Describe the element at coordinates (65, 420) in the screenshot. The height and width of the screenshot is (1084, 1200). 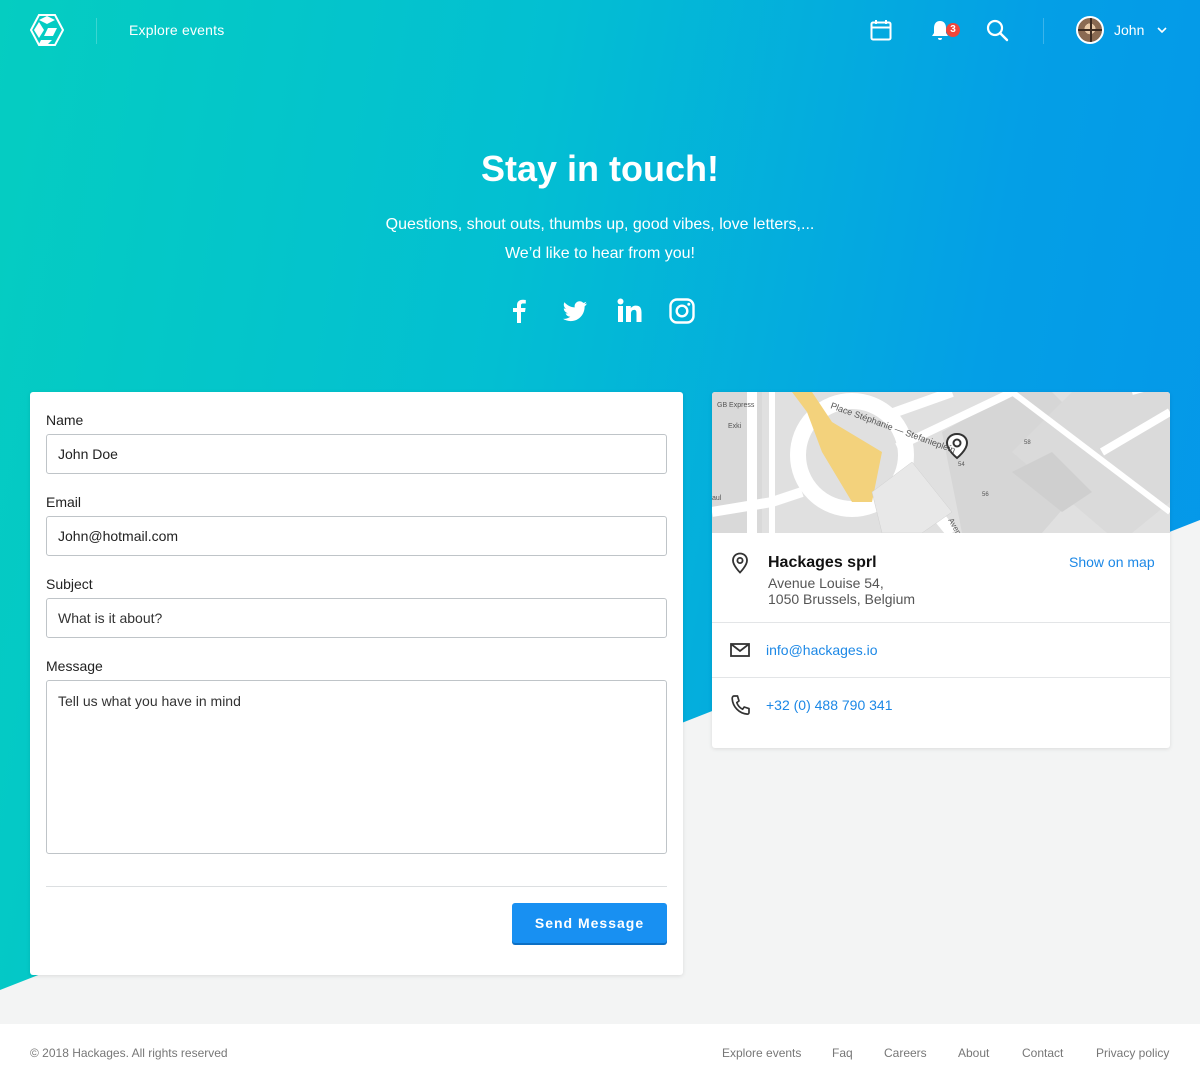
I see `name-label: Name` at that location.